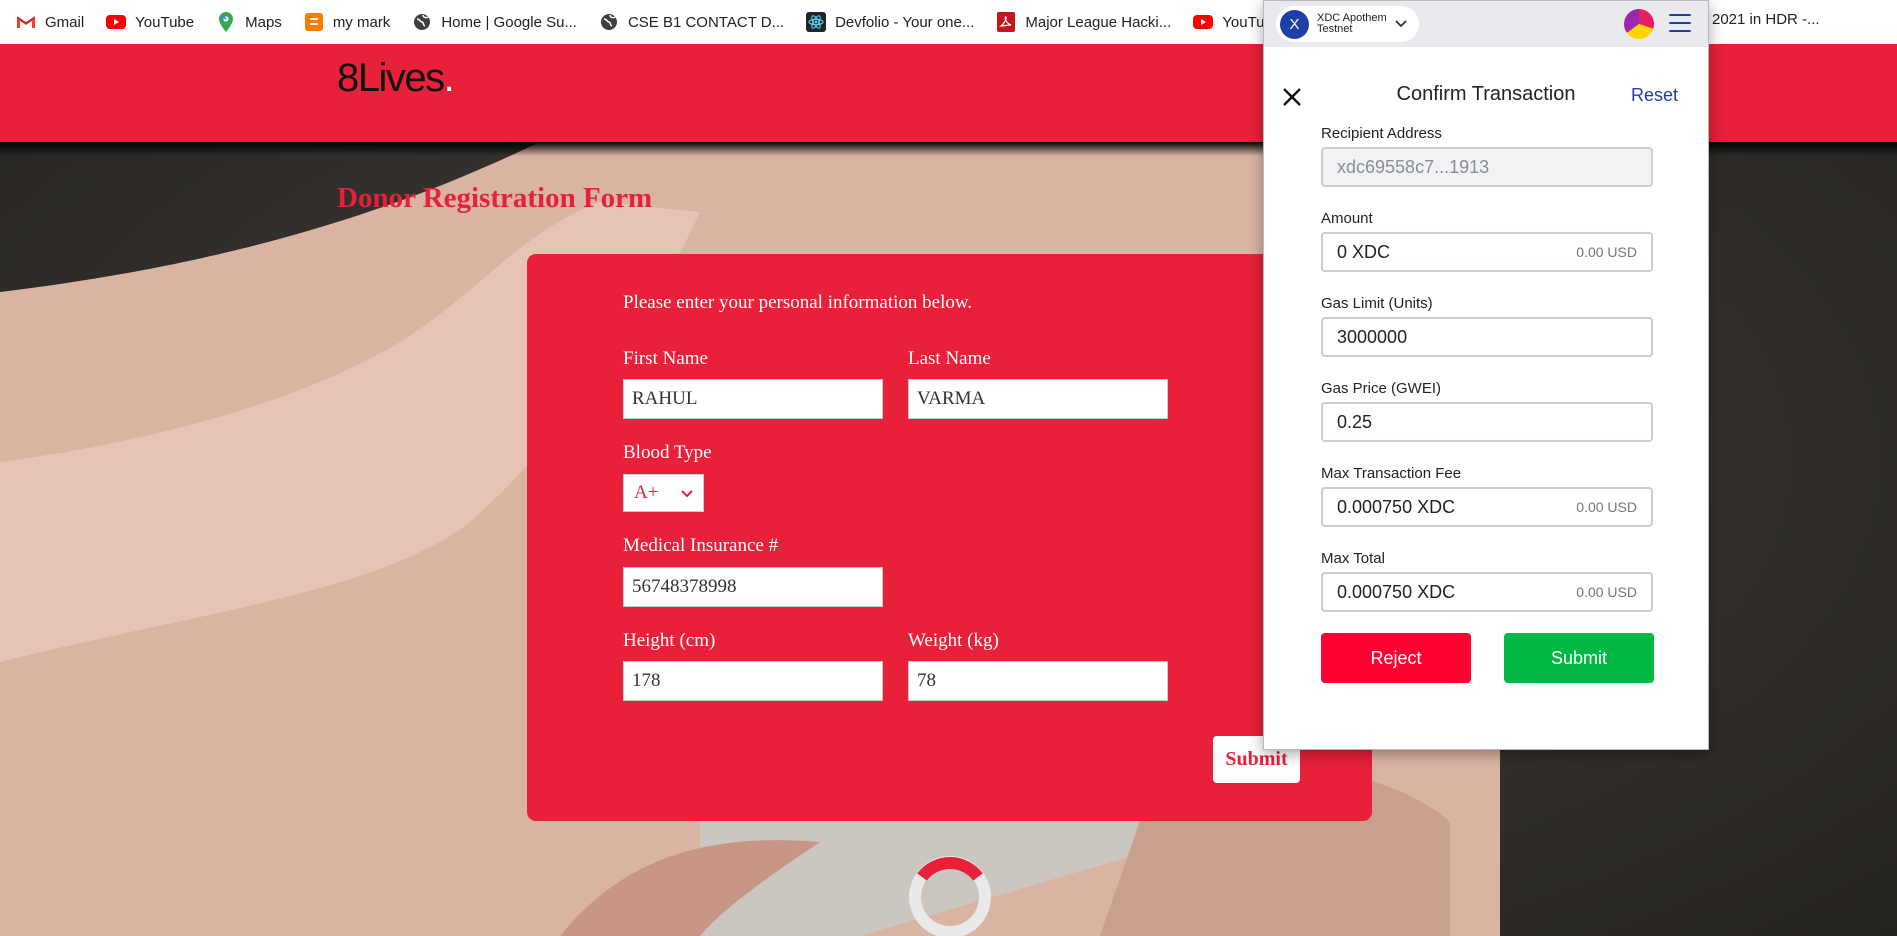 This screenshot has height=936, width=1897. I want to click on max-total-usd: 0.00 USD, so click(1606, 592).